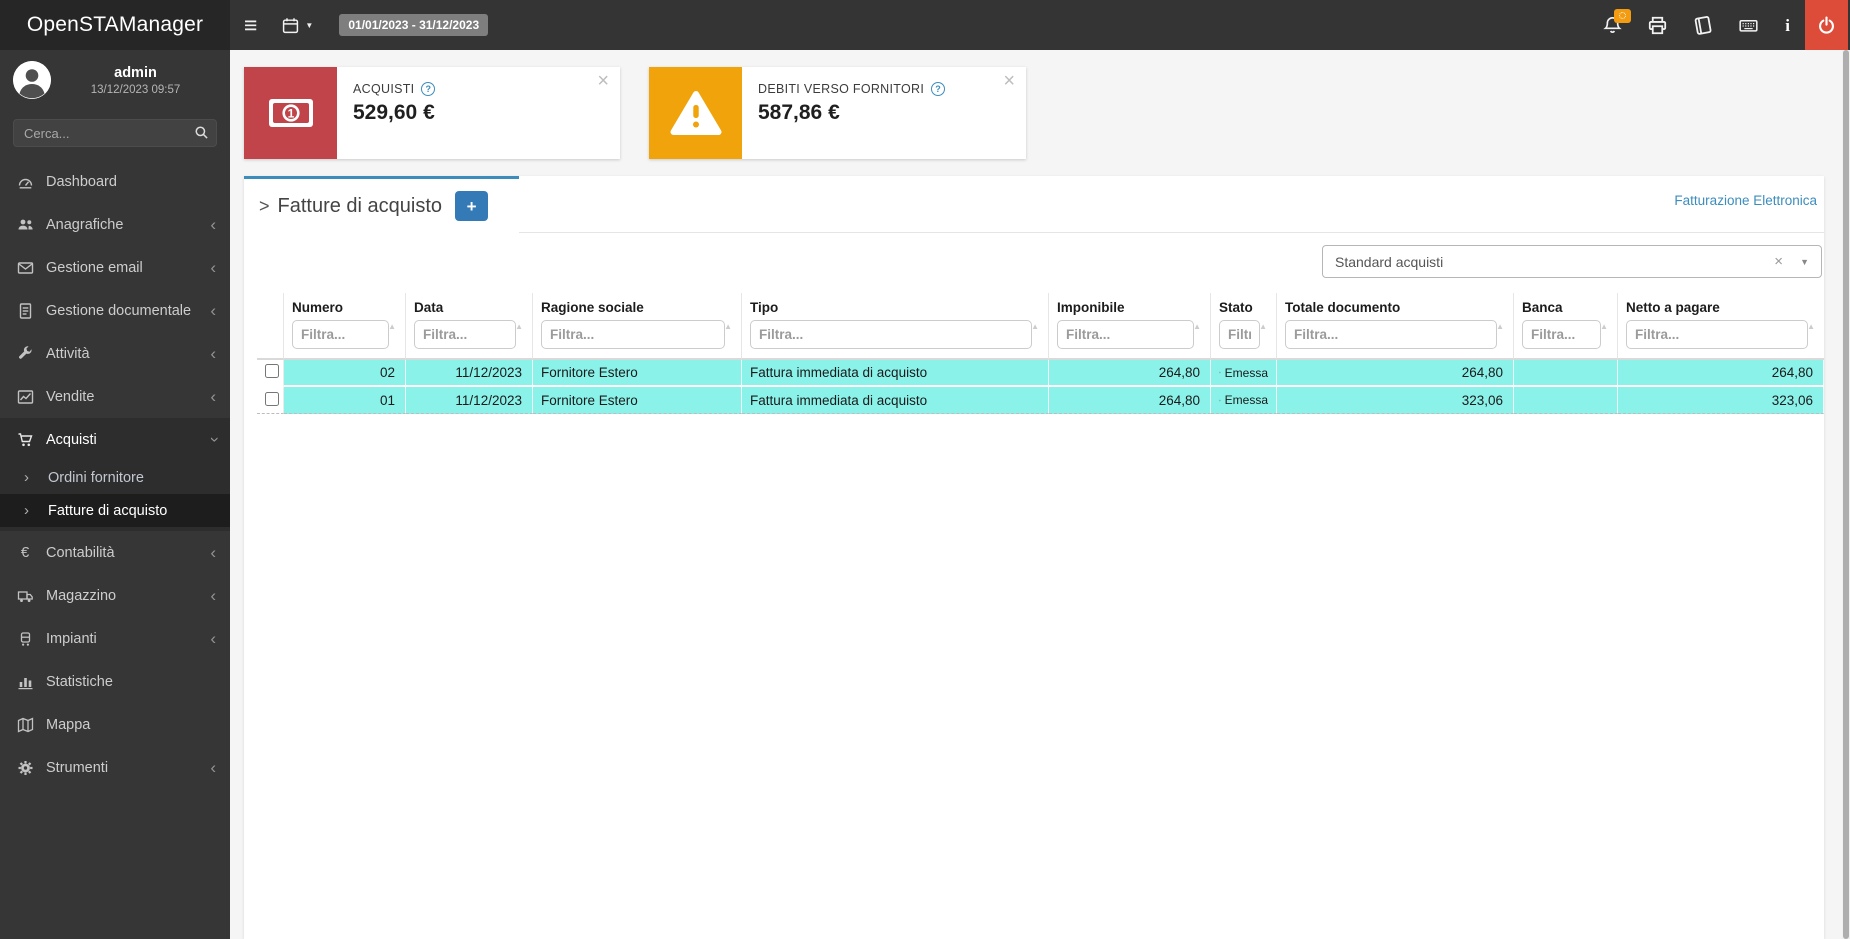  Describe the element at coordinates (77, 767) in the screenshot. I see `sidebar-item-label: Strumenti` at that location.